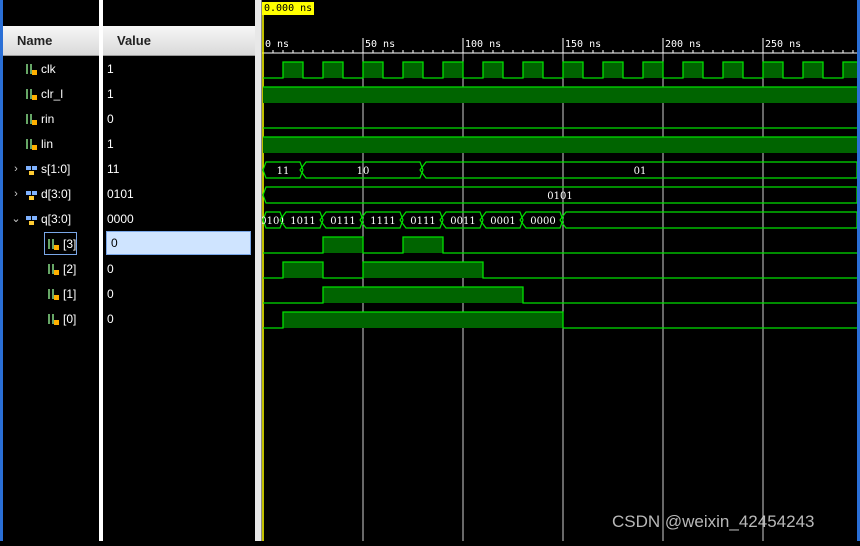 Image resolution: width=860 pixels, height=546 pixels. Describe the element at coordinates (559, 196) in the screenshot. I see `d-bus-segment-label: 0101` at that location.